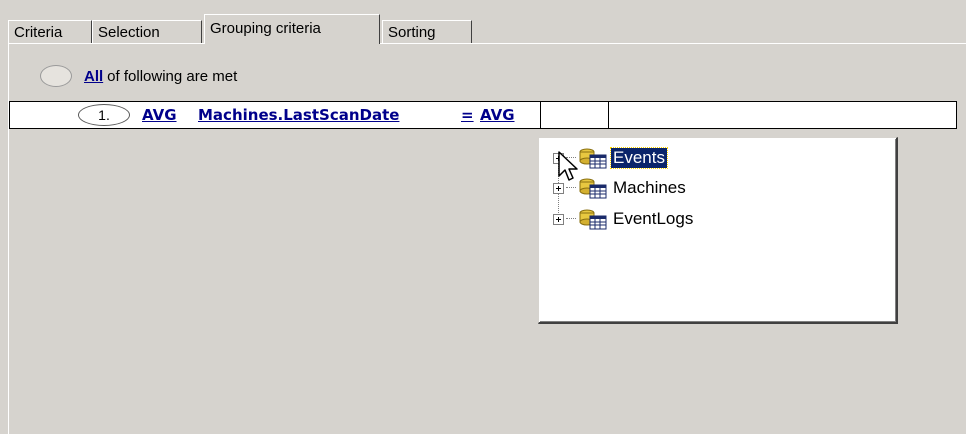  Describe the element at coordinates (93, 76) in the screenshot. I see `group-quantifier-link: All` at that location.